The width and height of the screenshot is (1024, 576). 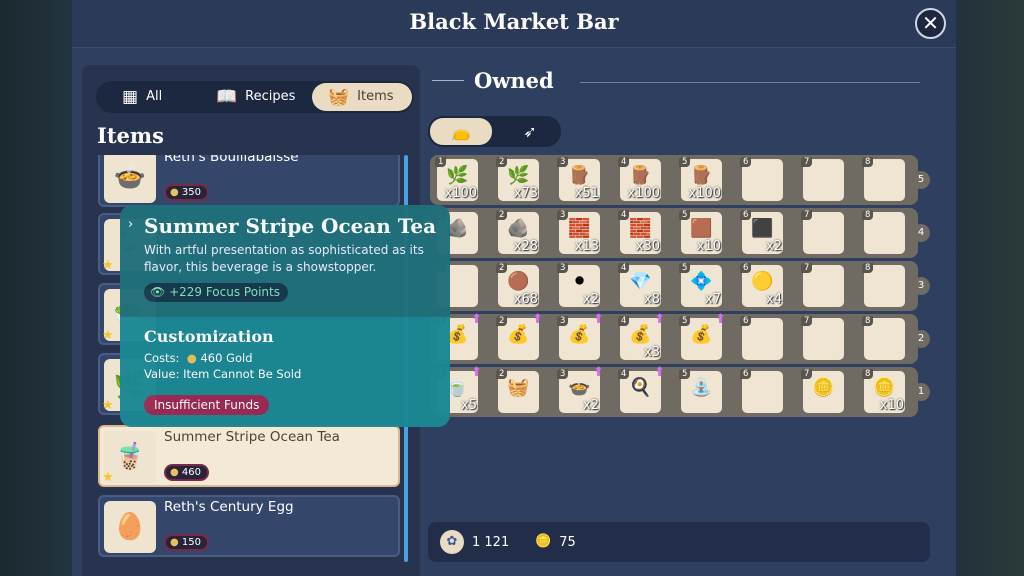 I want to click on item-icon: 🧱, so click(x=579, y=228).